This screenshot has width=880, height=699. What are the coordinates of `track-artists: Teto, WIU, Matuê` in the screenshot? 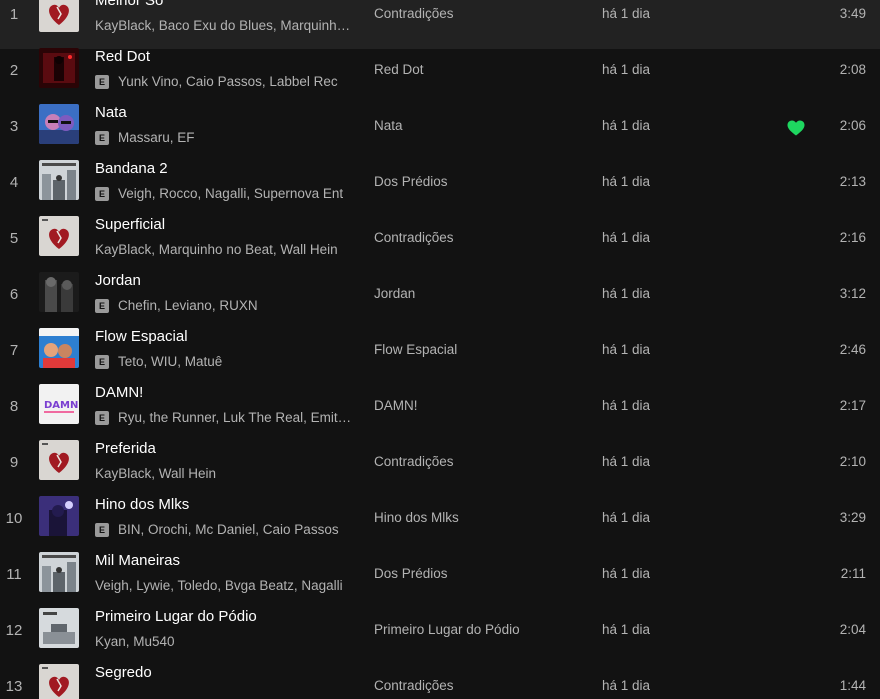 It's located at (170, 362).